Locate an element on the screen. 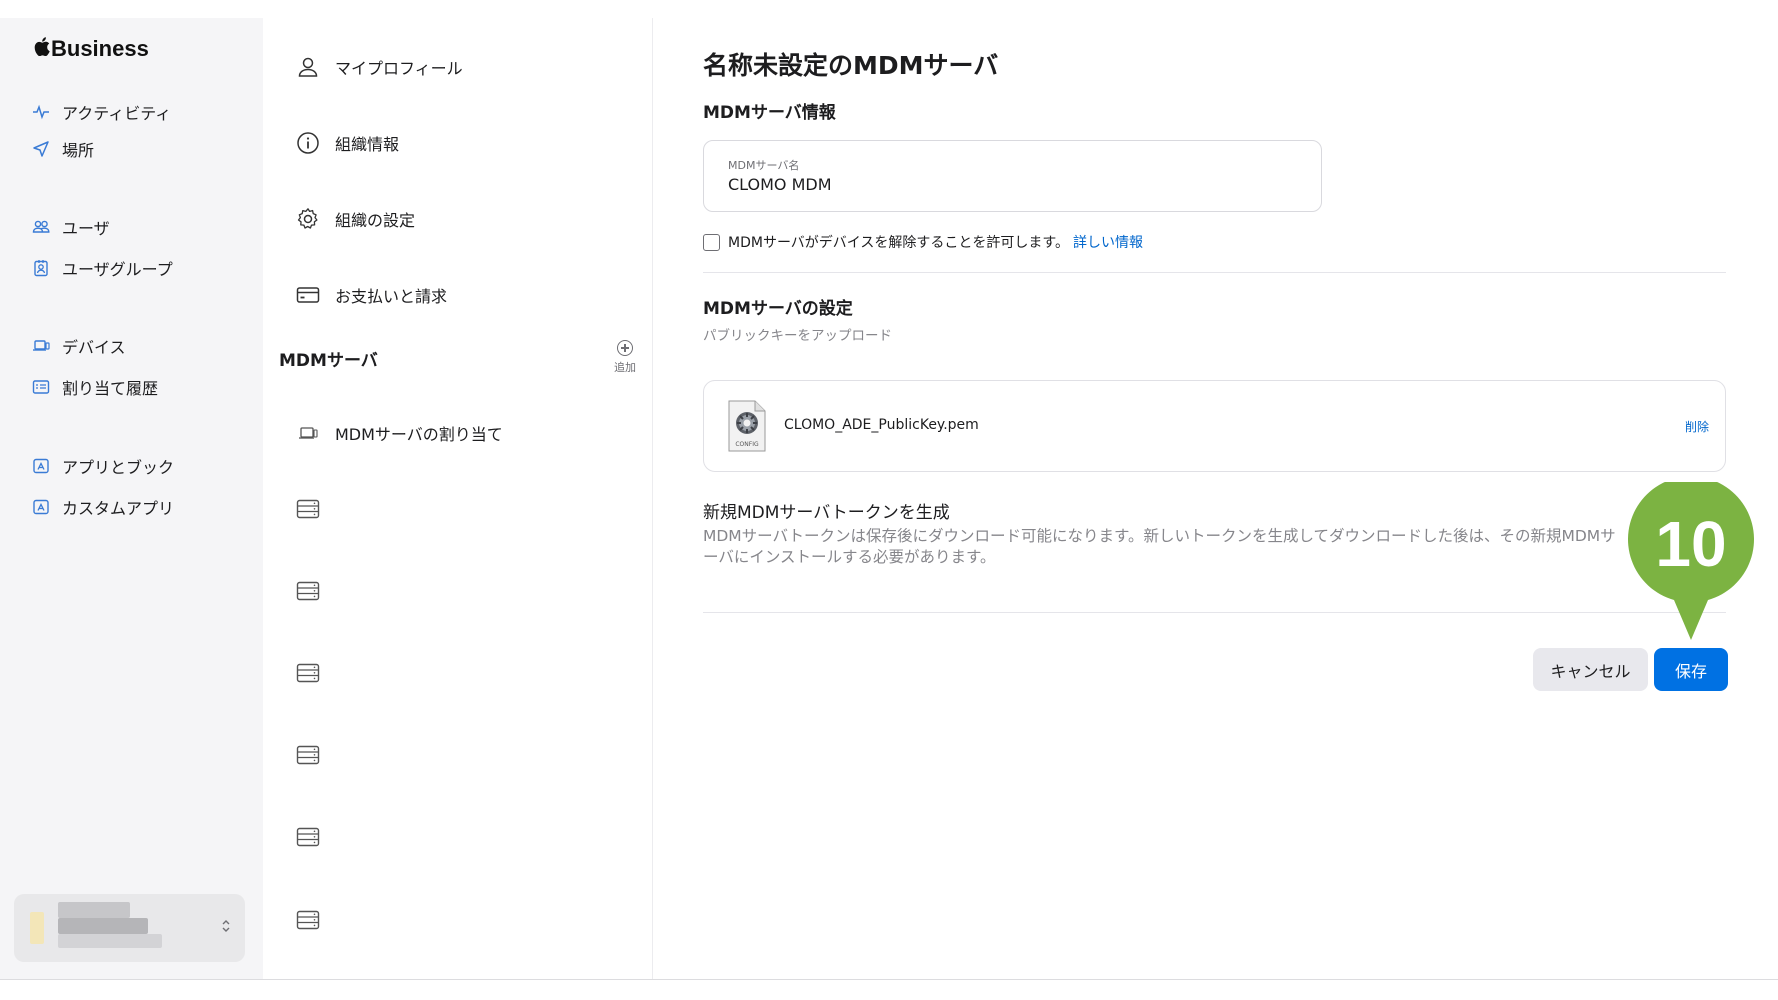 The width and height of the screenshot is (1778, 1000). account-switcher is located at coordinates (129, 928).